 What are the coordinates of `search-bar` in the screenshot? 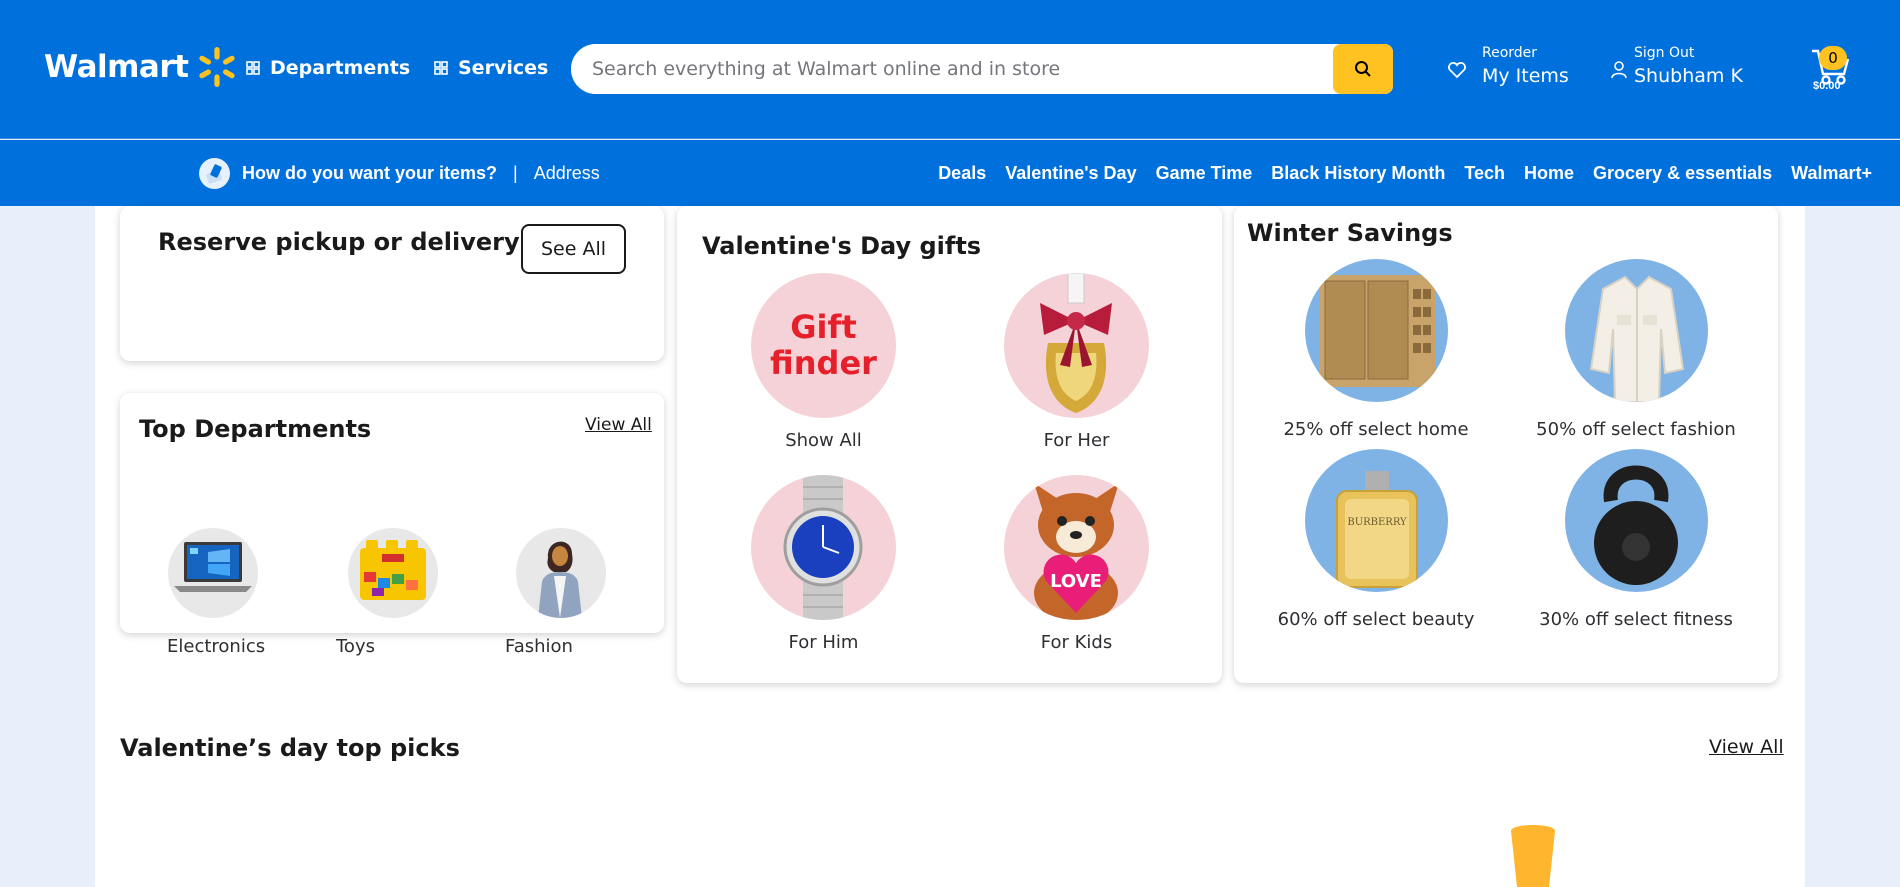 It's located at (982, 69).